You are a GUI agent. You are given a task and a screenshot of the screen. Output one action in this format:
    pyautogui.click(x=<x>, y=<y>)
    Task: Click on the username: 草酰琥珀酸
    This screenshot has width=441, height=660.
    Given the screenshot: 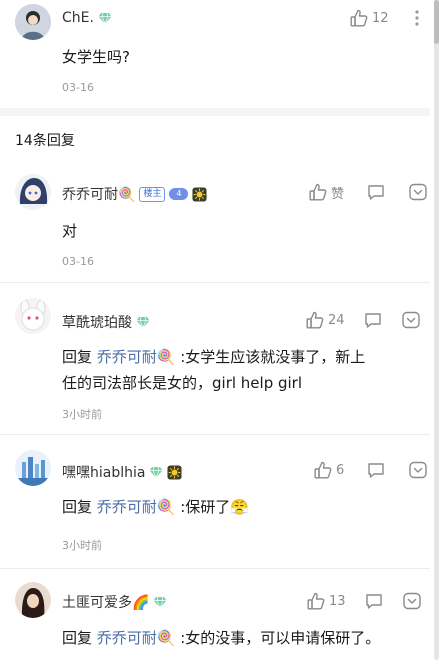 What is the action you would take?
    pyautogui.click(x=97, y=322)
    